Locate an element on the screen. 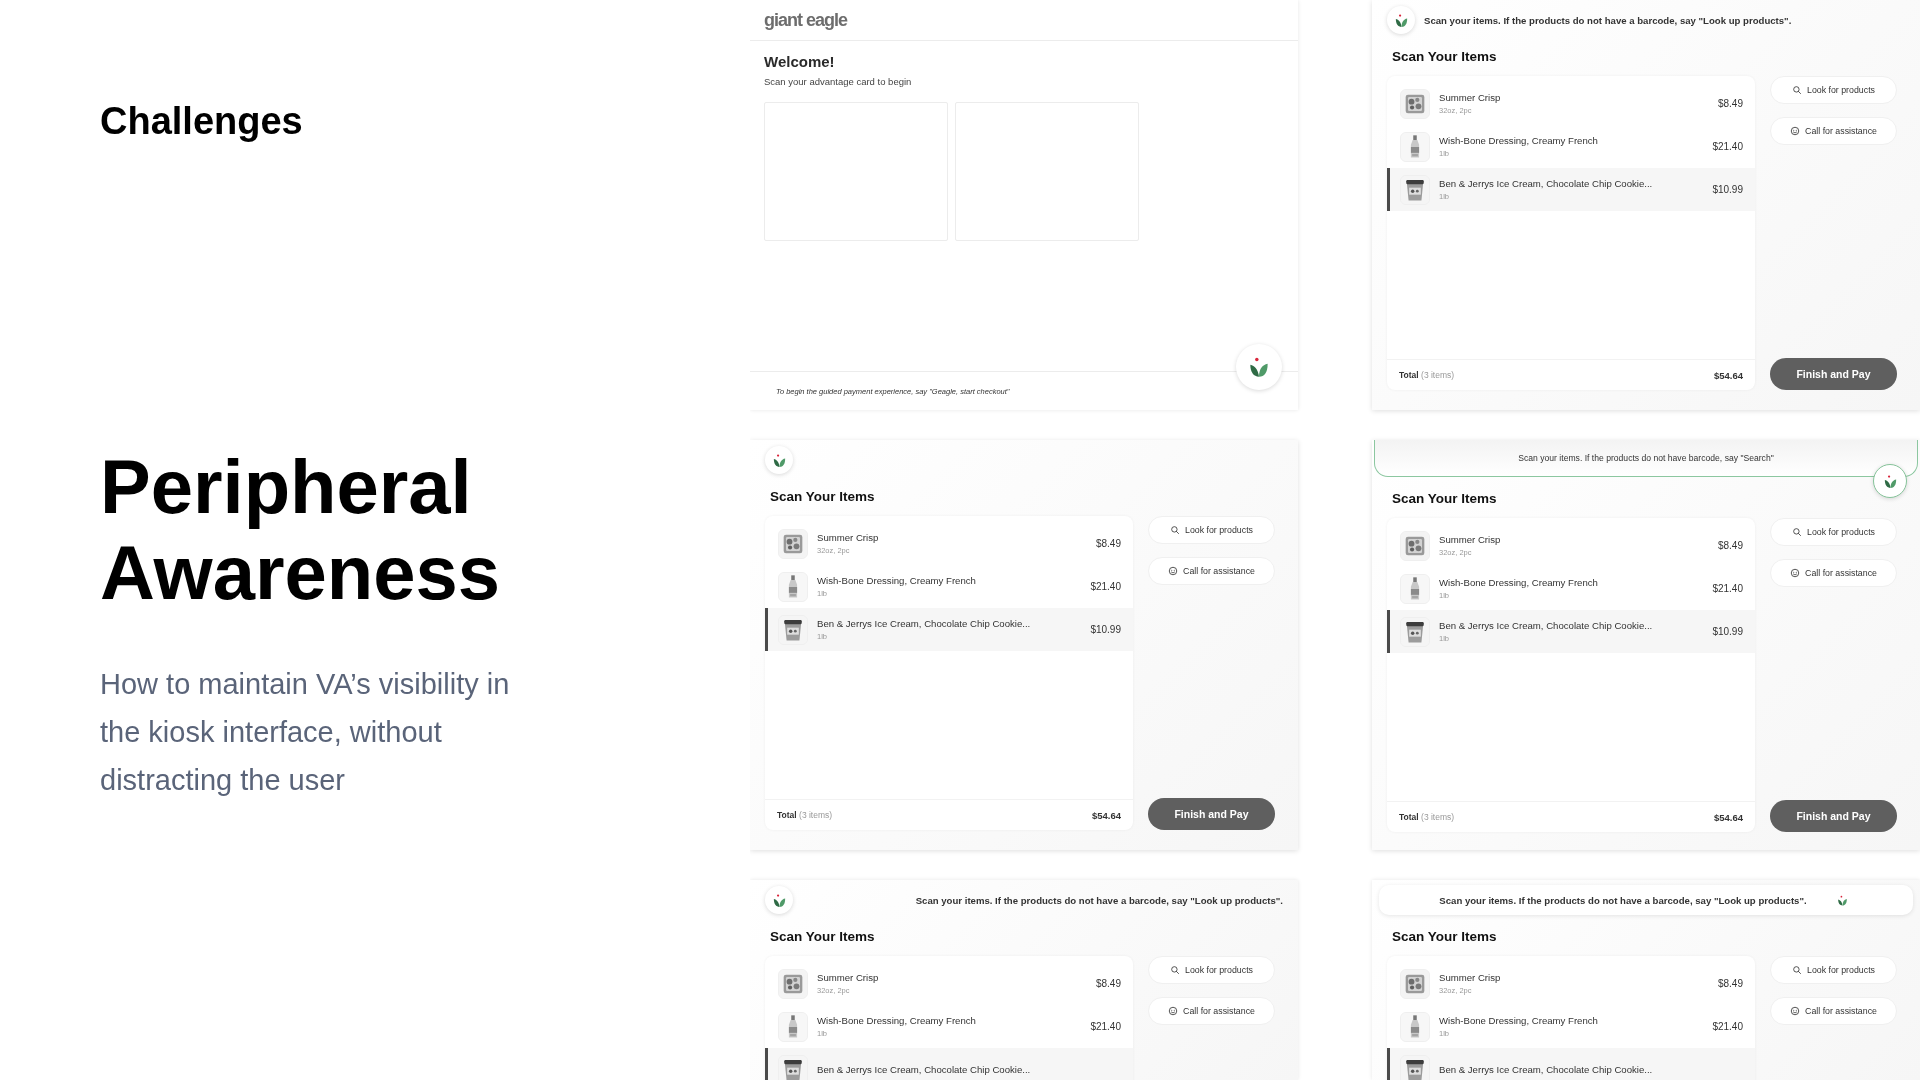 The width and height of the screenshot is (1920, 1080). welcome-subtitle: Scan your advantage card to begin is located at coordinates (838, 81).